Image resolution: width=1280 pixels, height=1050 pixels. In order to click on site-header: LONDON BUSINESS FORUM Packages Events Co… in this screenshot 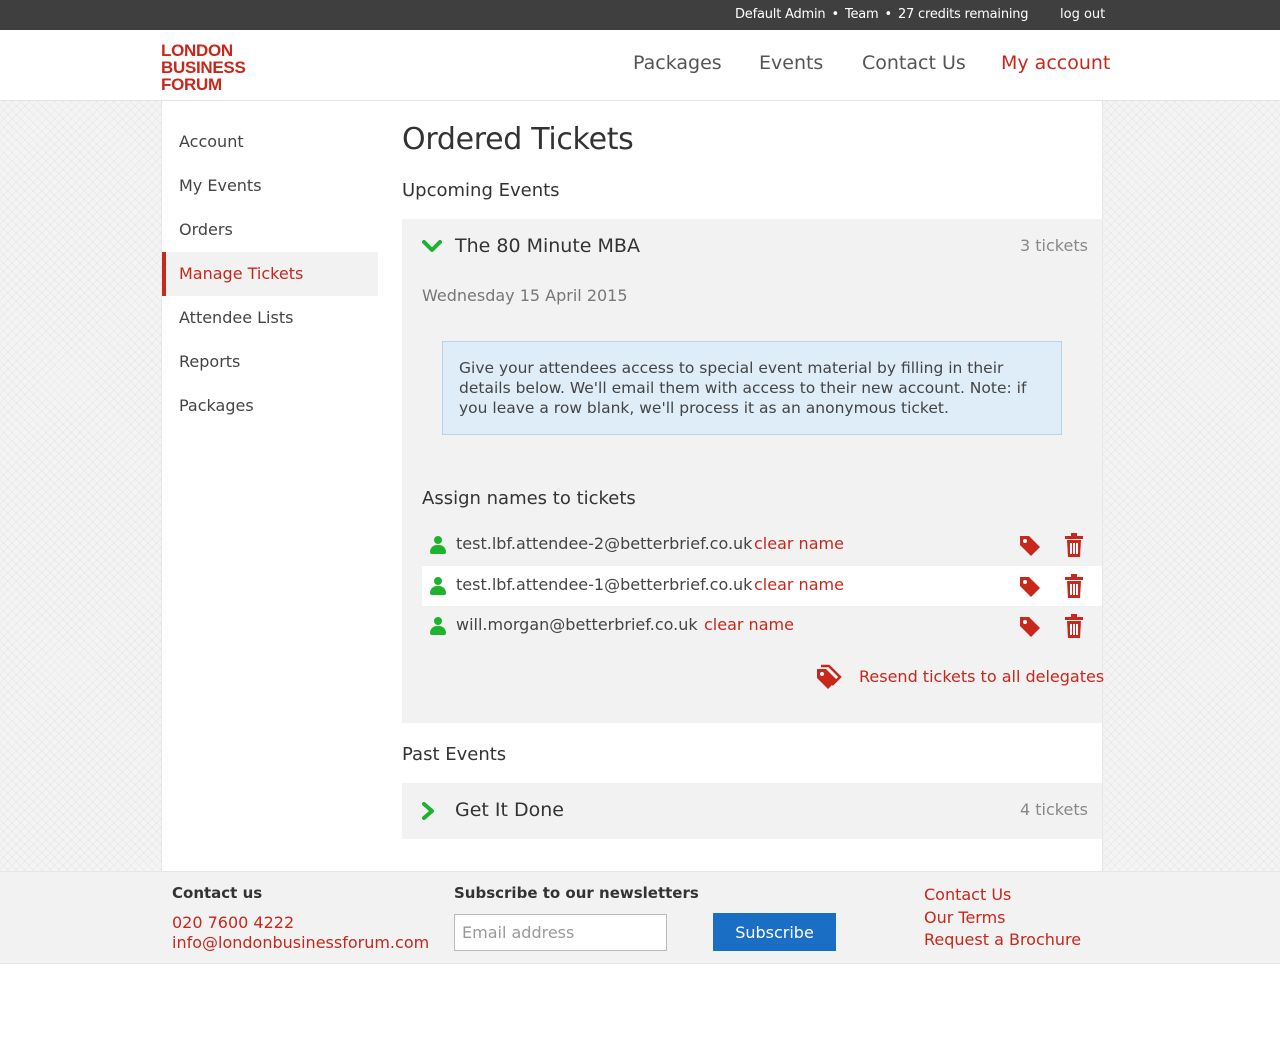, I will do `click(640, 65)`.